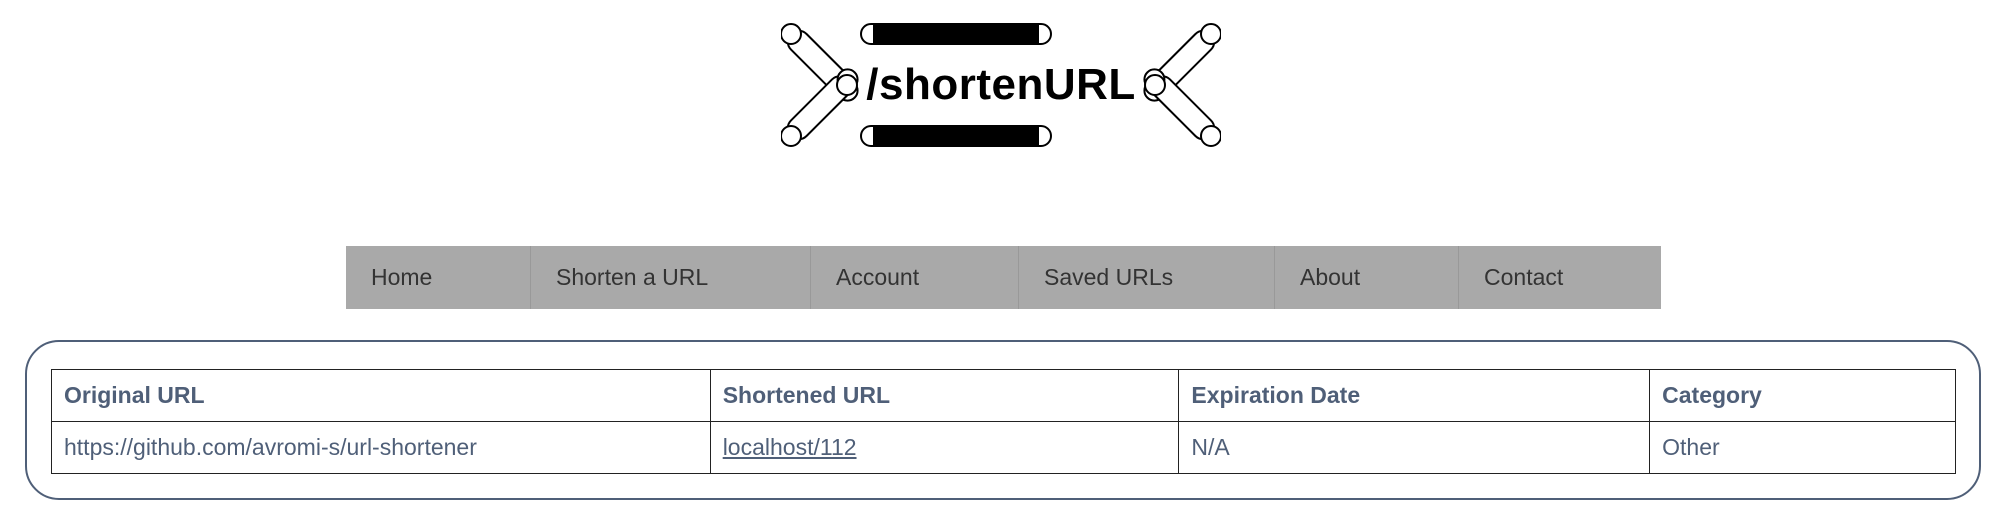 This screenshot has height=519, width=2002. I want to click on expiration-date-cell: N/A, so click(1414, 447).